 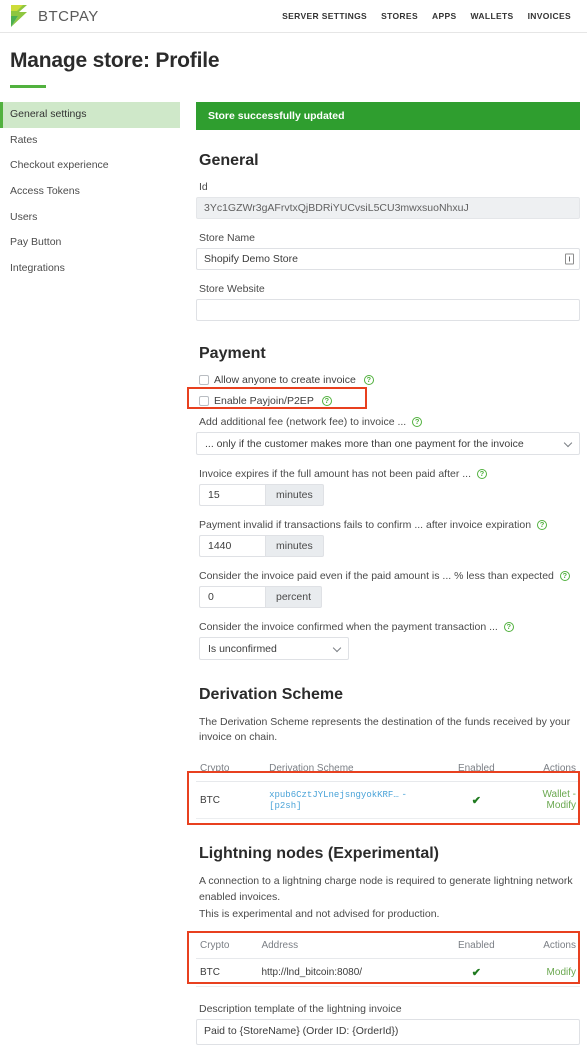 I want to click on nav-link-invoices: INVOICES, so click(x=549, y=16).